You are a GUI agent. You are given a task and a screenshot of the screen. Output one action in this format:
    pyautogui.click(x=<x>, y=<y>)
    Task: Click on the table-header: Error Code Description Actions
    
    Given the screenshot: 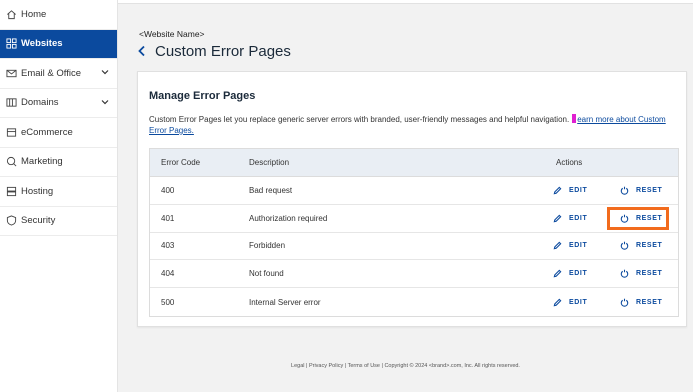 What is the action you would take?
    pyautogui.click(x=414, y=163)
    